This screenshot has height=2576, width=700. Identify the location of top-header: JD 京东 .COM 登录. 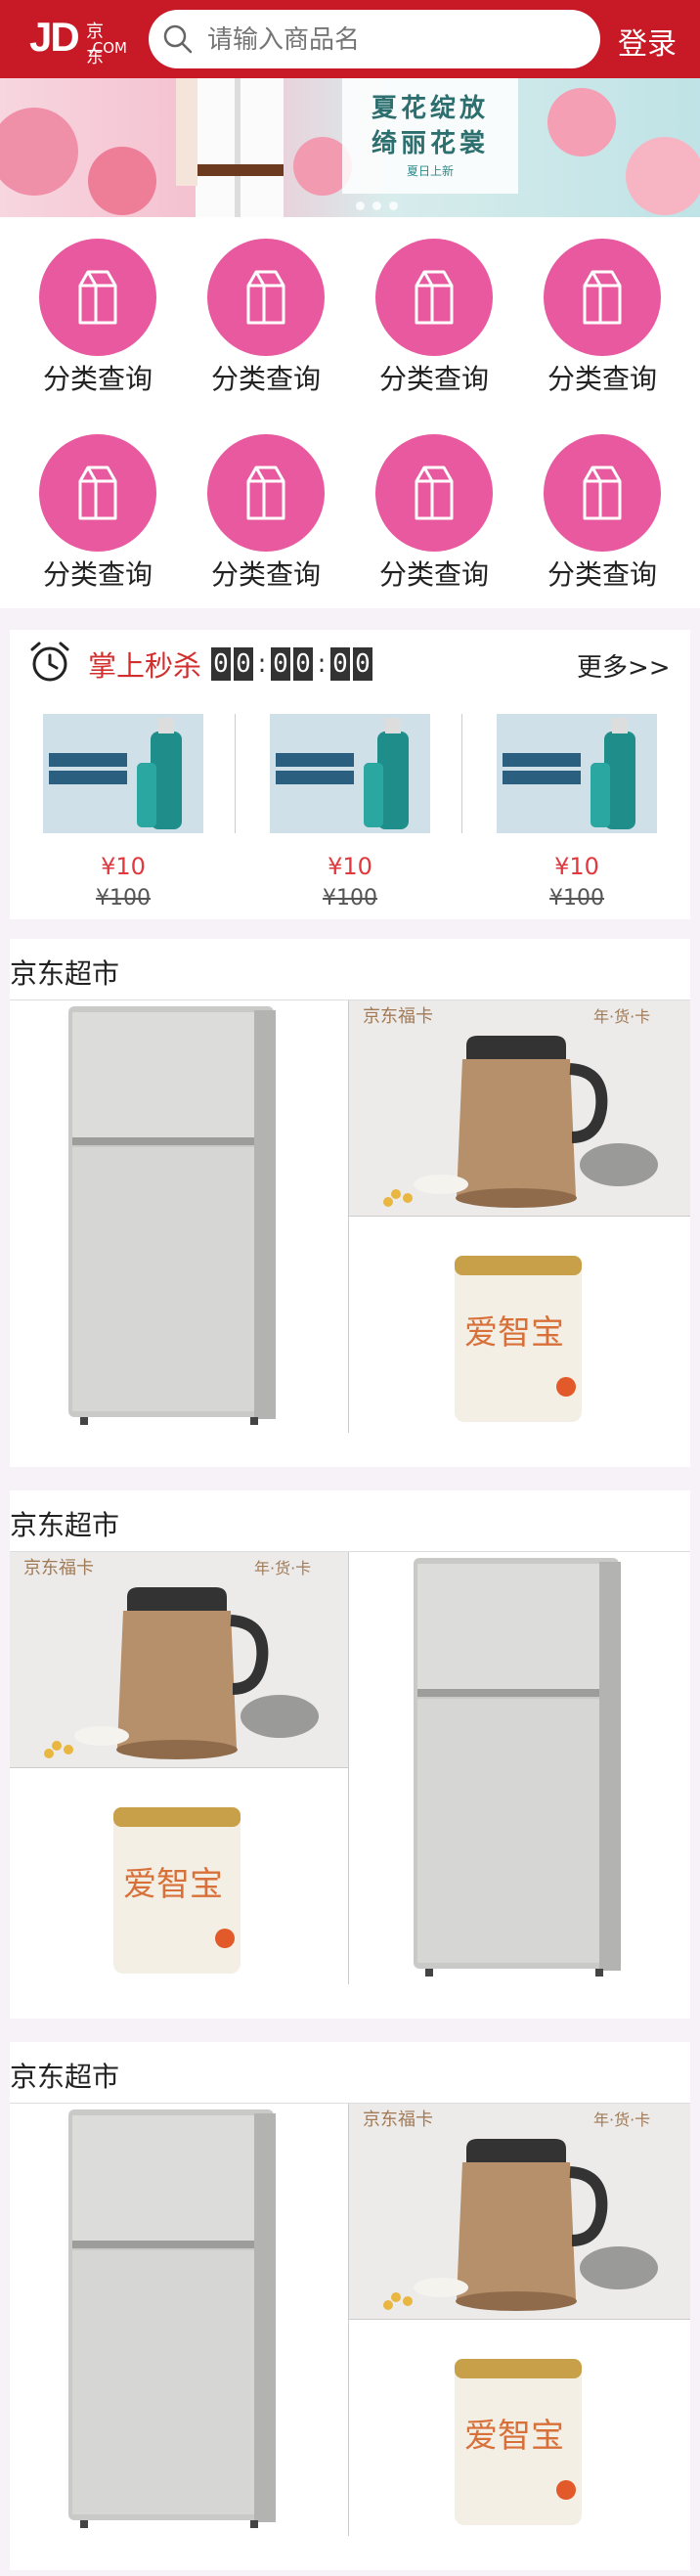
(350, 39).